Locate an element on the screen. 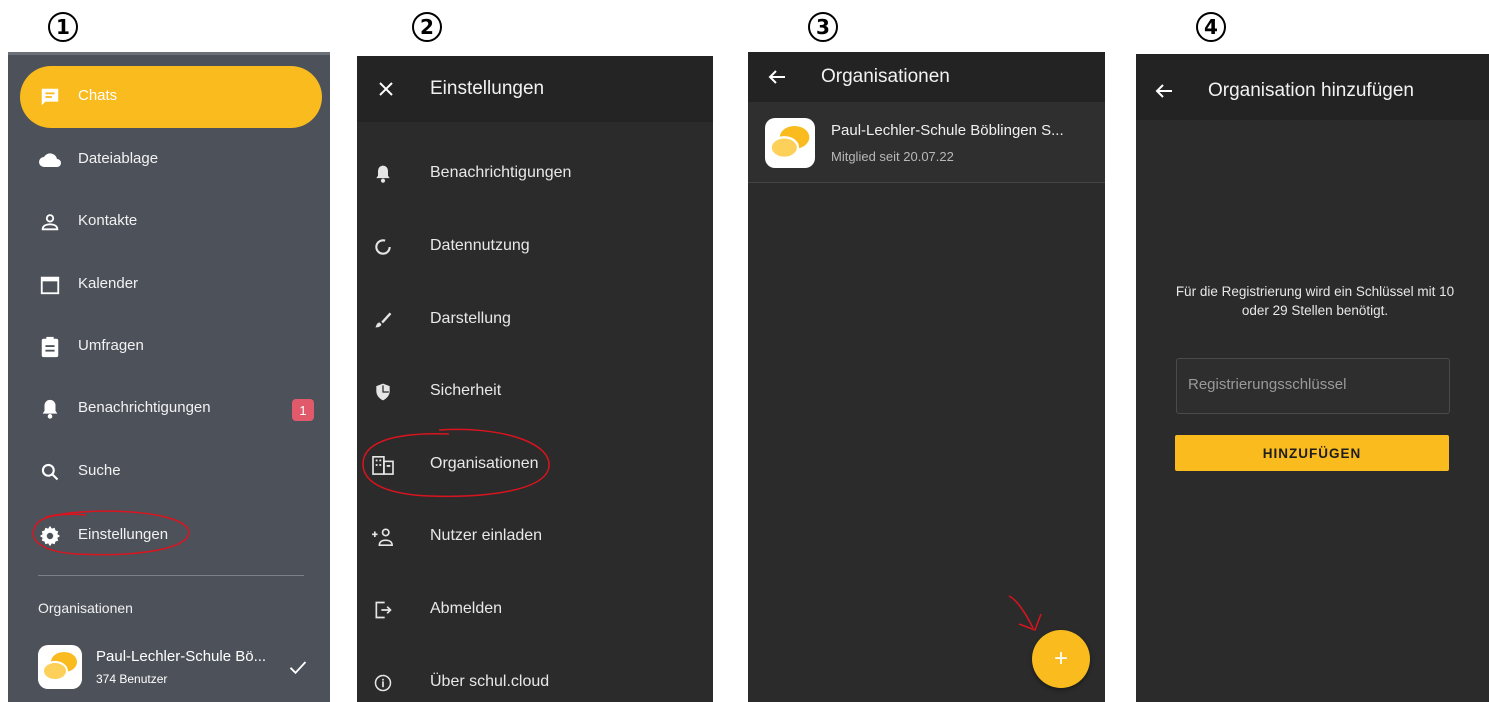 The height and width of the screenshot is (702, 1489). drawer-item-dateiablage: Dateiablage is located at coordinates (169, 160).